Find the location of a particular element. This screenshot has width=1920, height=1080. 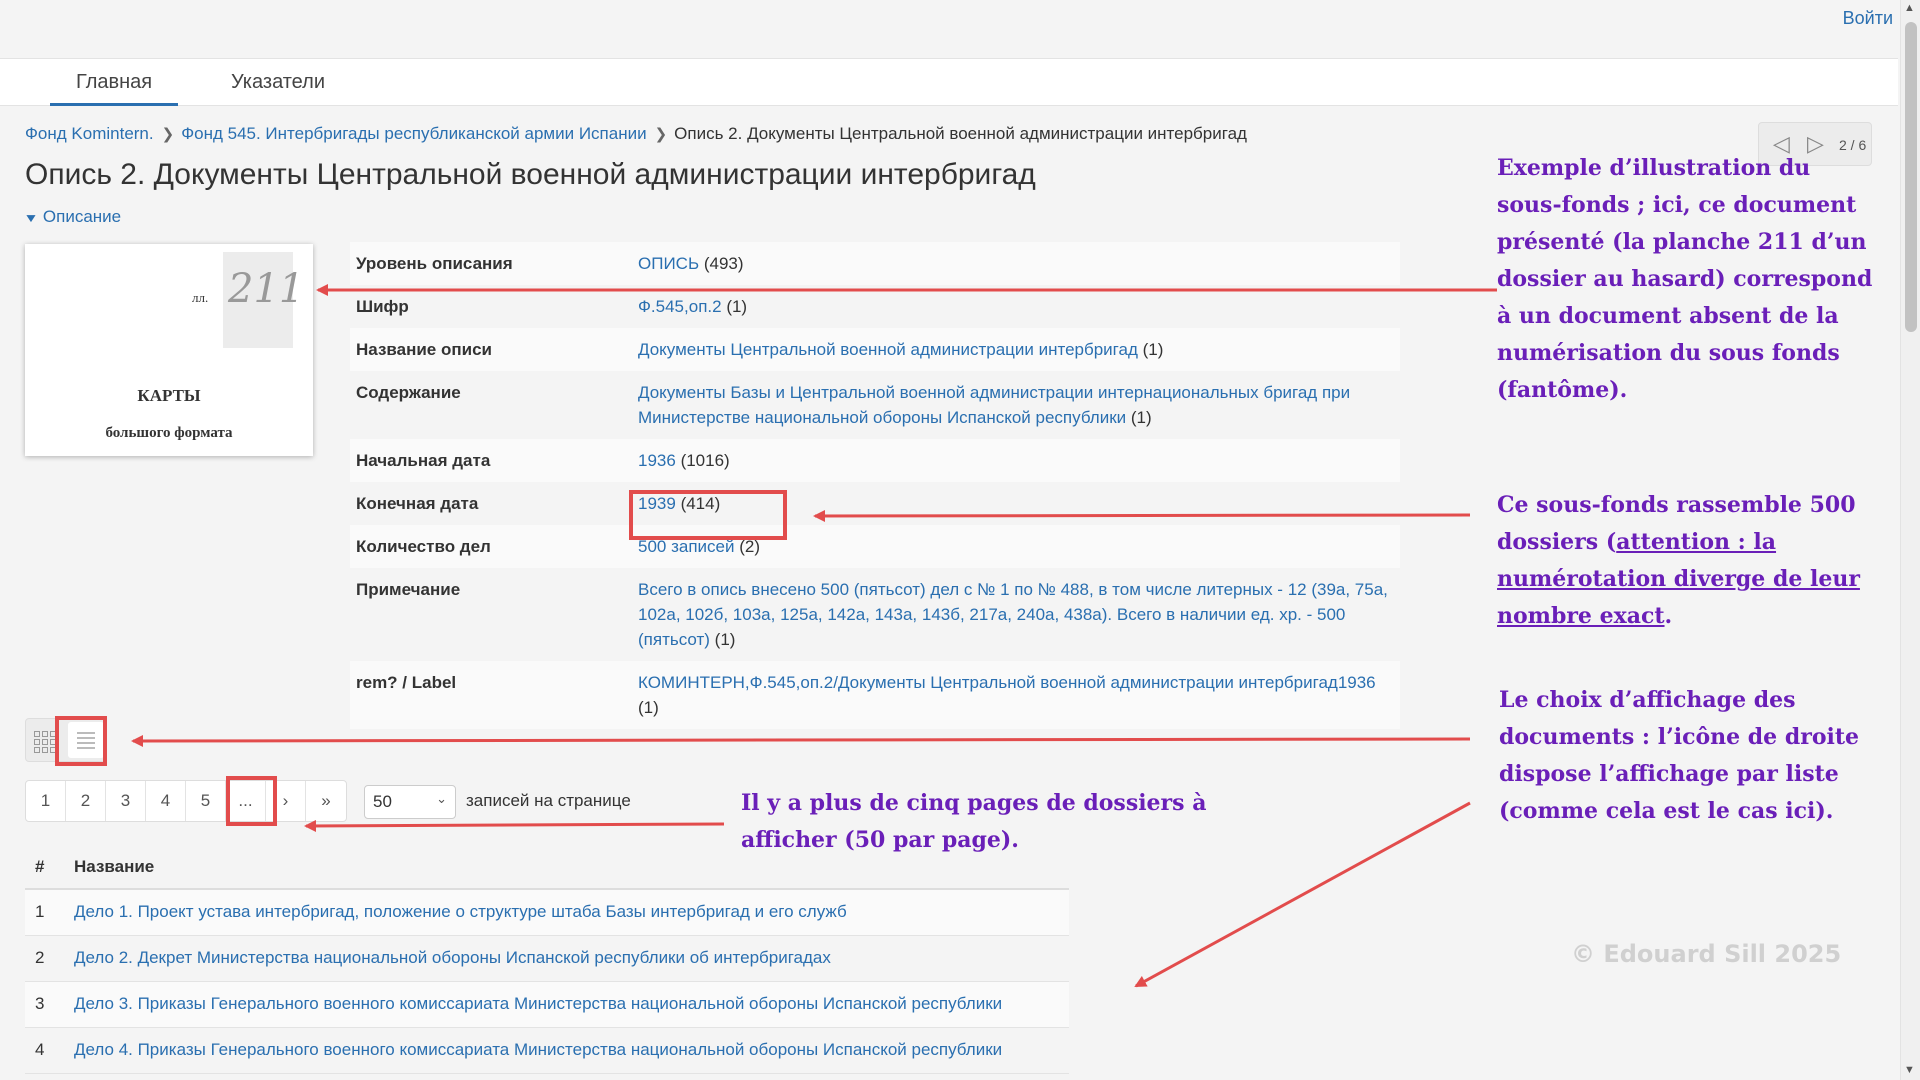

per-page-value: 50 is located at coordinates (382, 801).